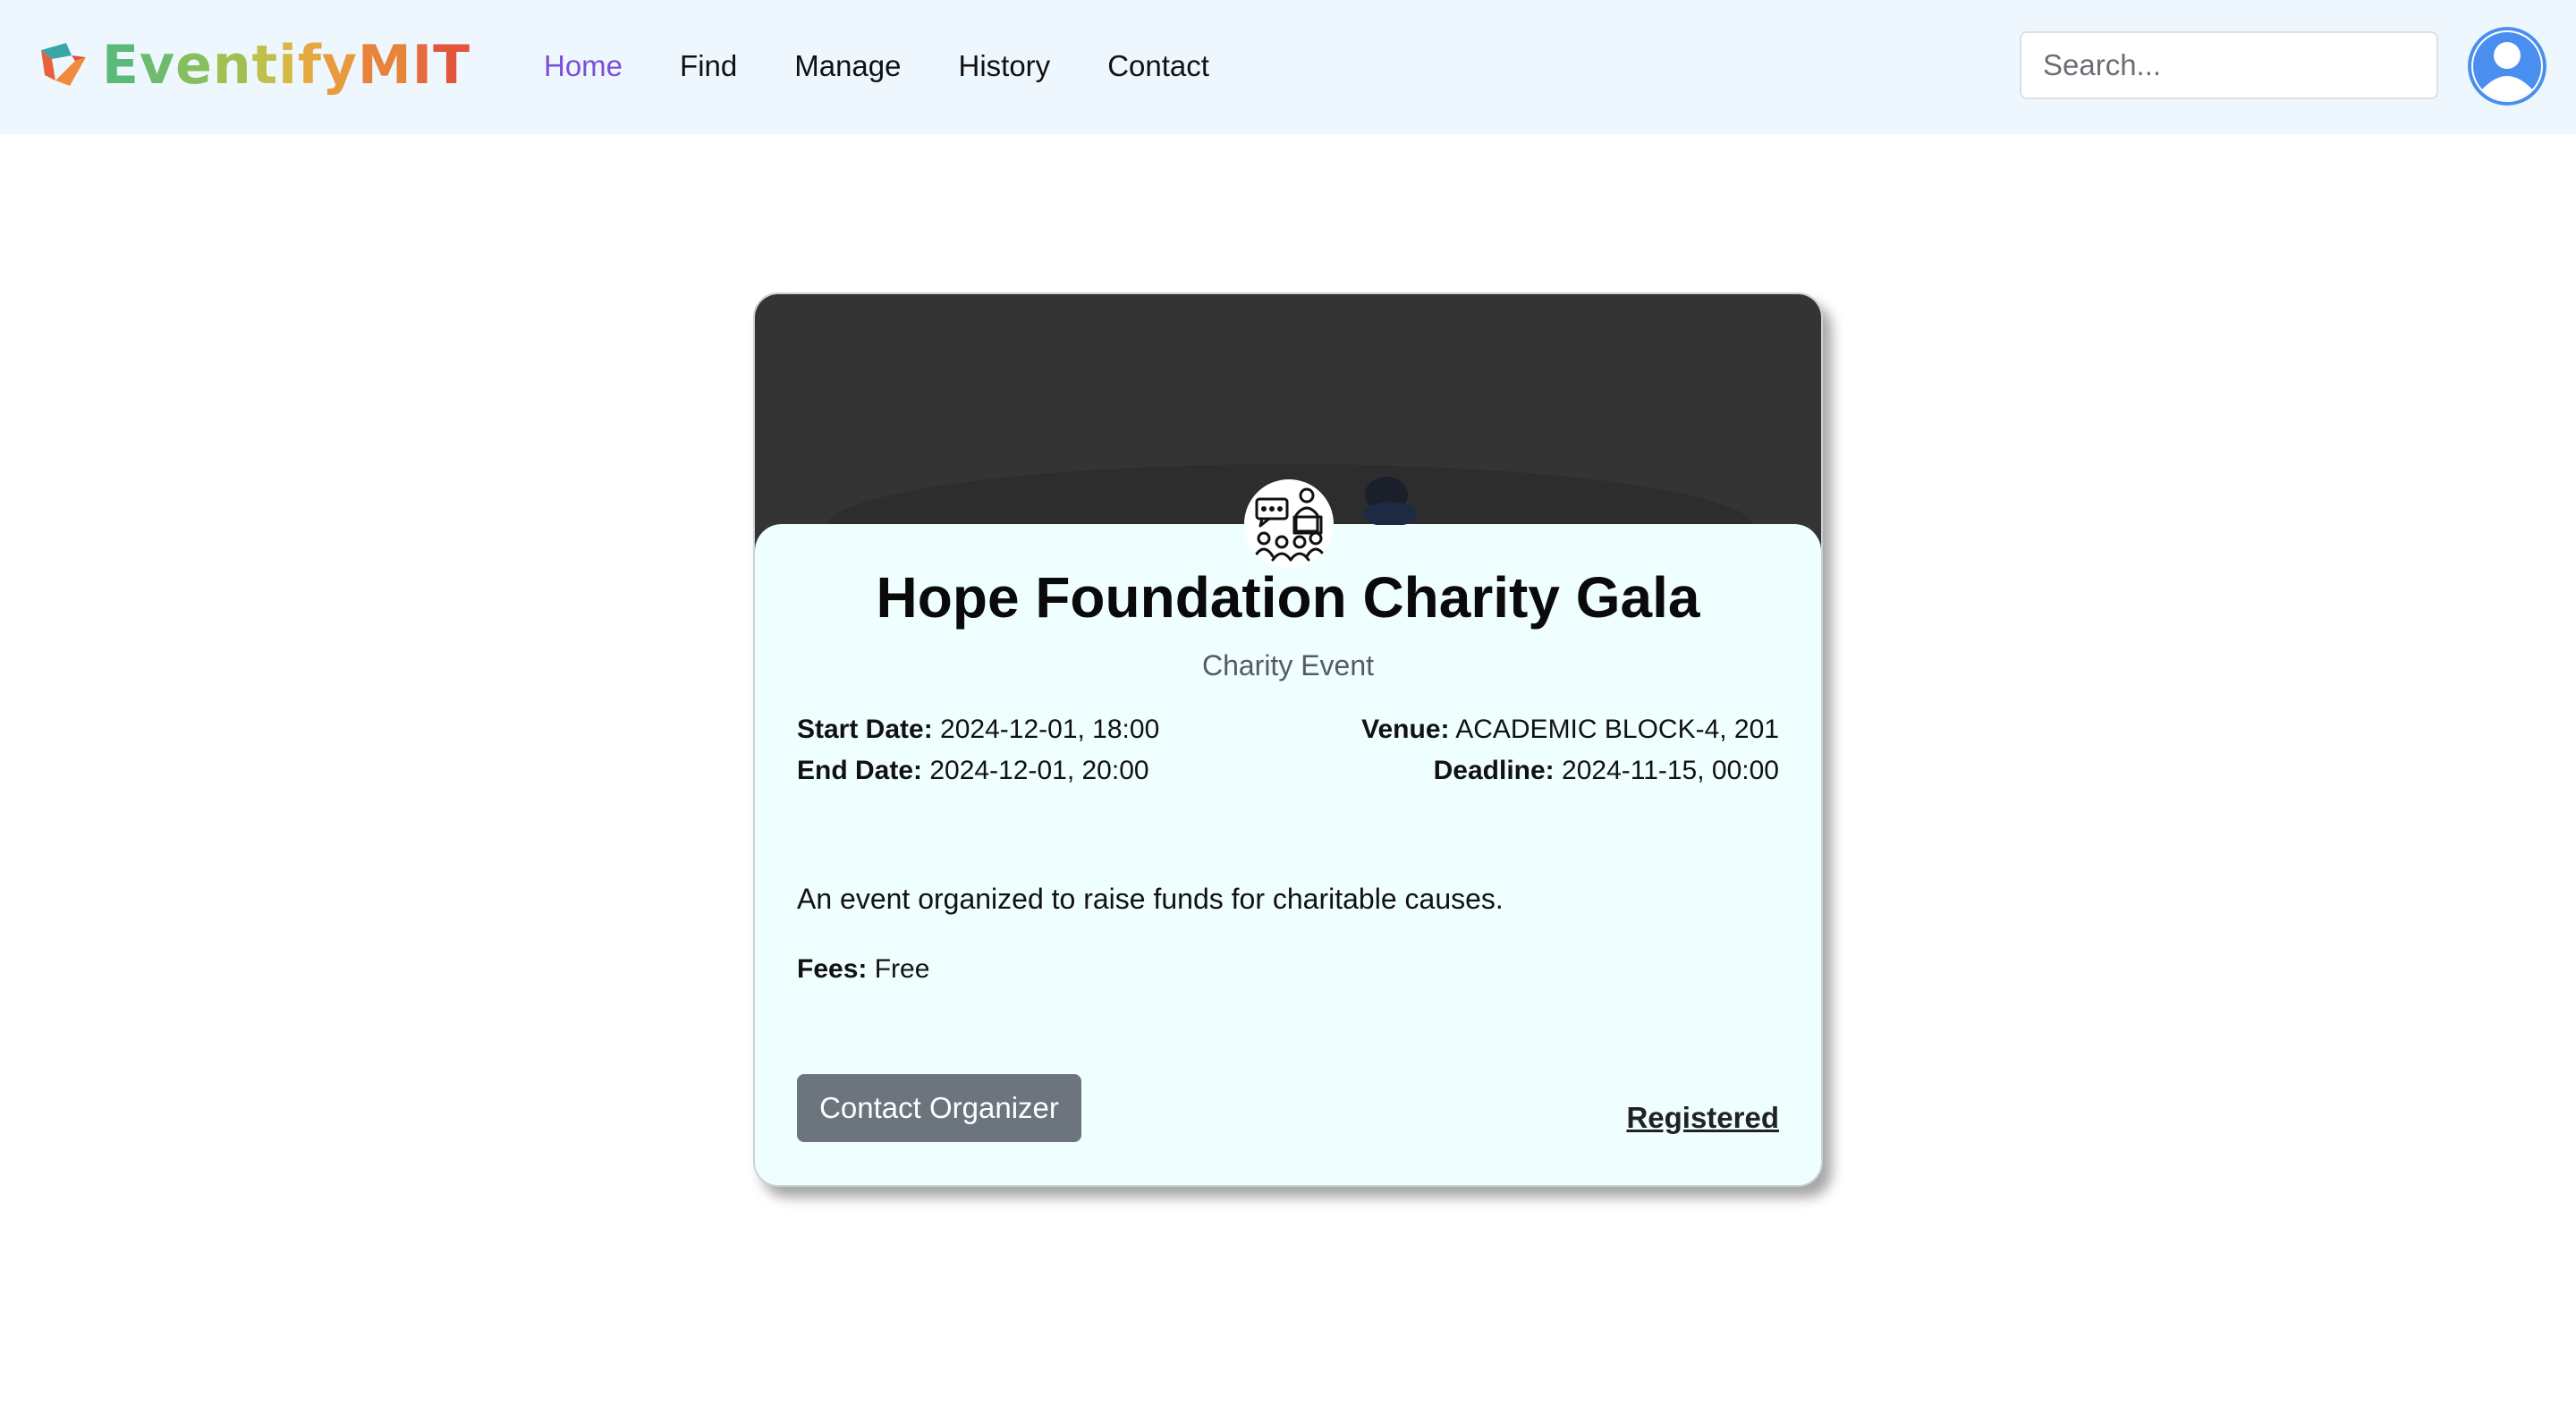 The image size is (2576, 1422). What do you see at coordinates (1050, 729) in the screenshot?
I see `start-date-value: 2024-12-01, 18:00` at bounding box center [1050, 729].